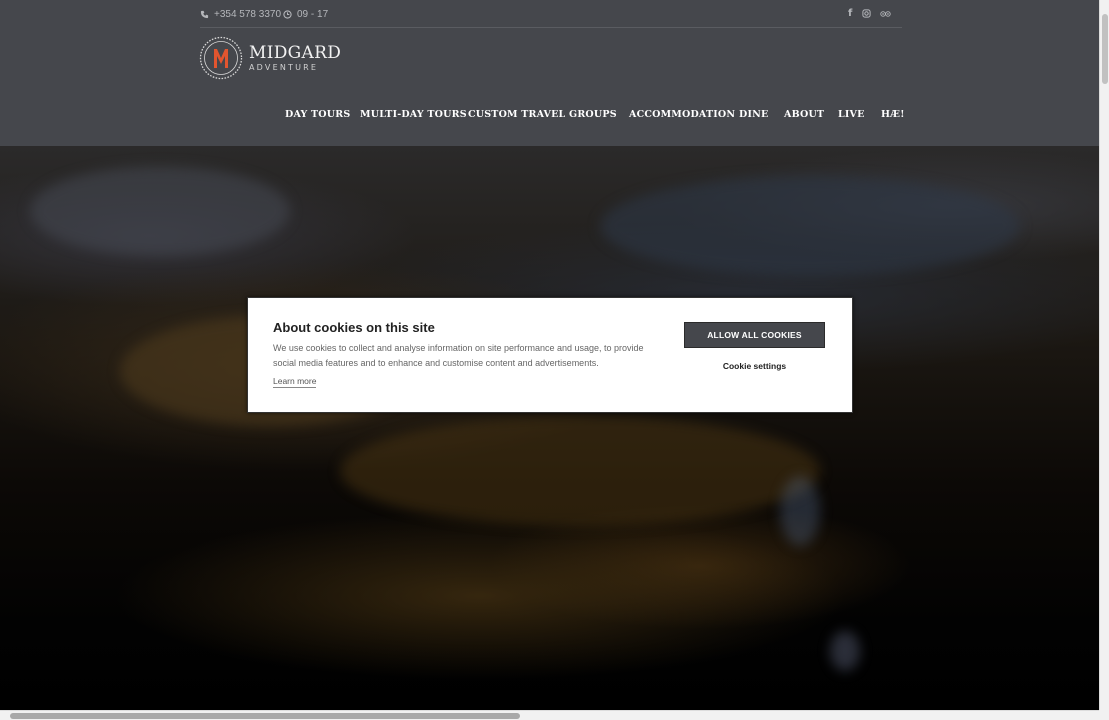 This screenshot has width=1109, height=720. I want to click on logo-emblem-icon, so click(221, 58).